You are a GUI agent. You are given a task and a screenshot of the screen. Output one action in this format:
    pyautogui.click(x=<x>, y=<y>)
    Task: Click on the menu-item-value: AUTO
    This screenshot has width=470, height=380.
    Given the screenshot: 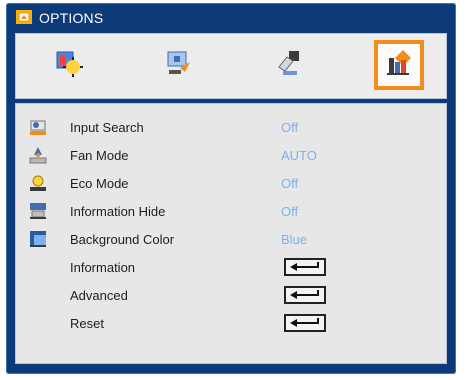 What is the action you would take?
    pyautogui.click(x=299, y=155)
    